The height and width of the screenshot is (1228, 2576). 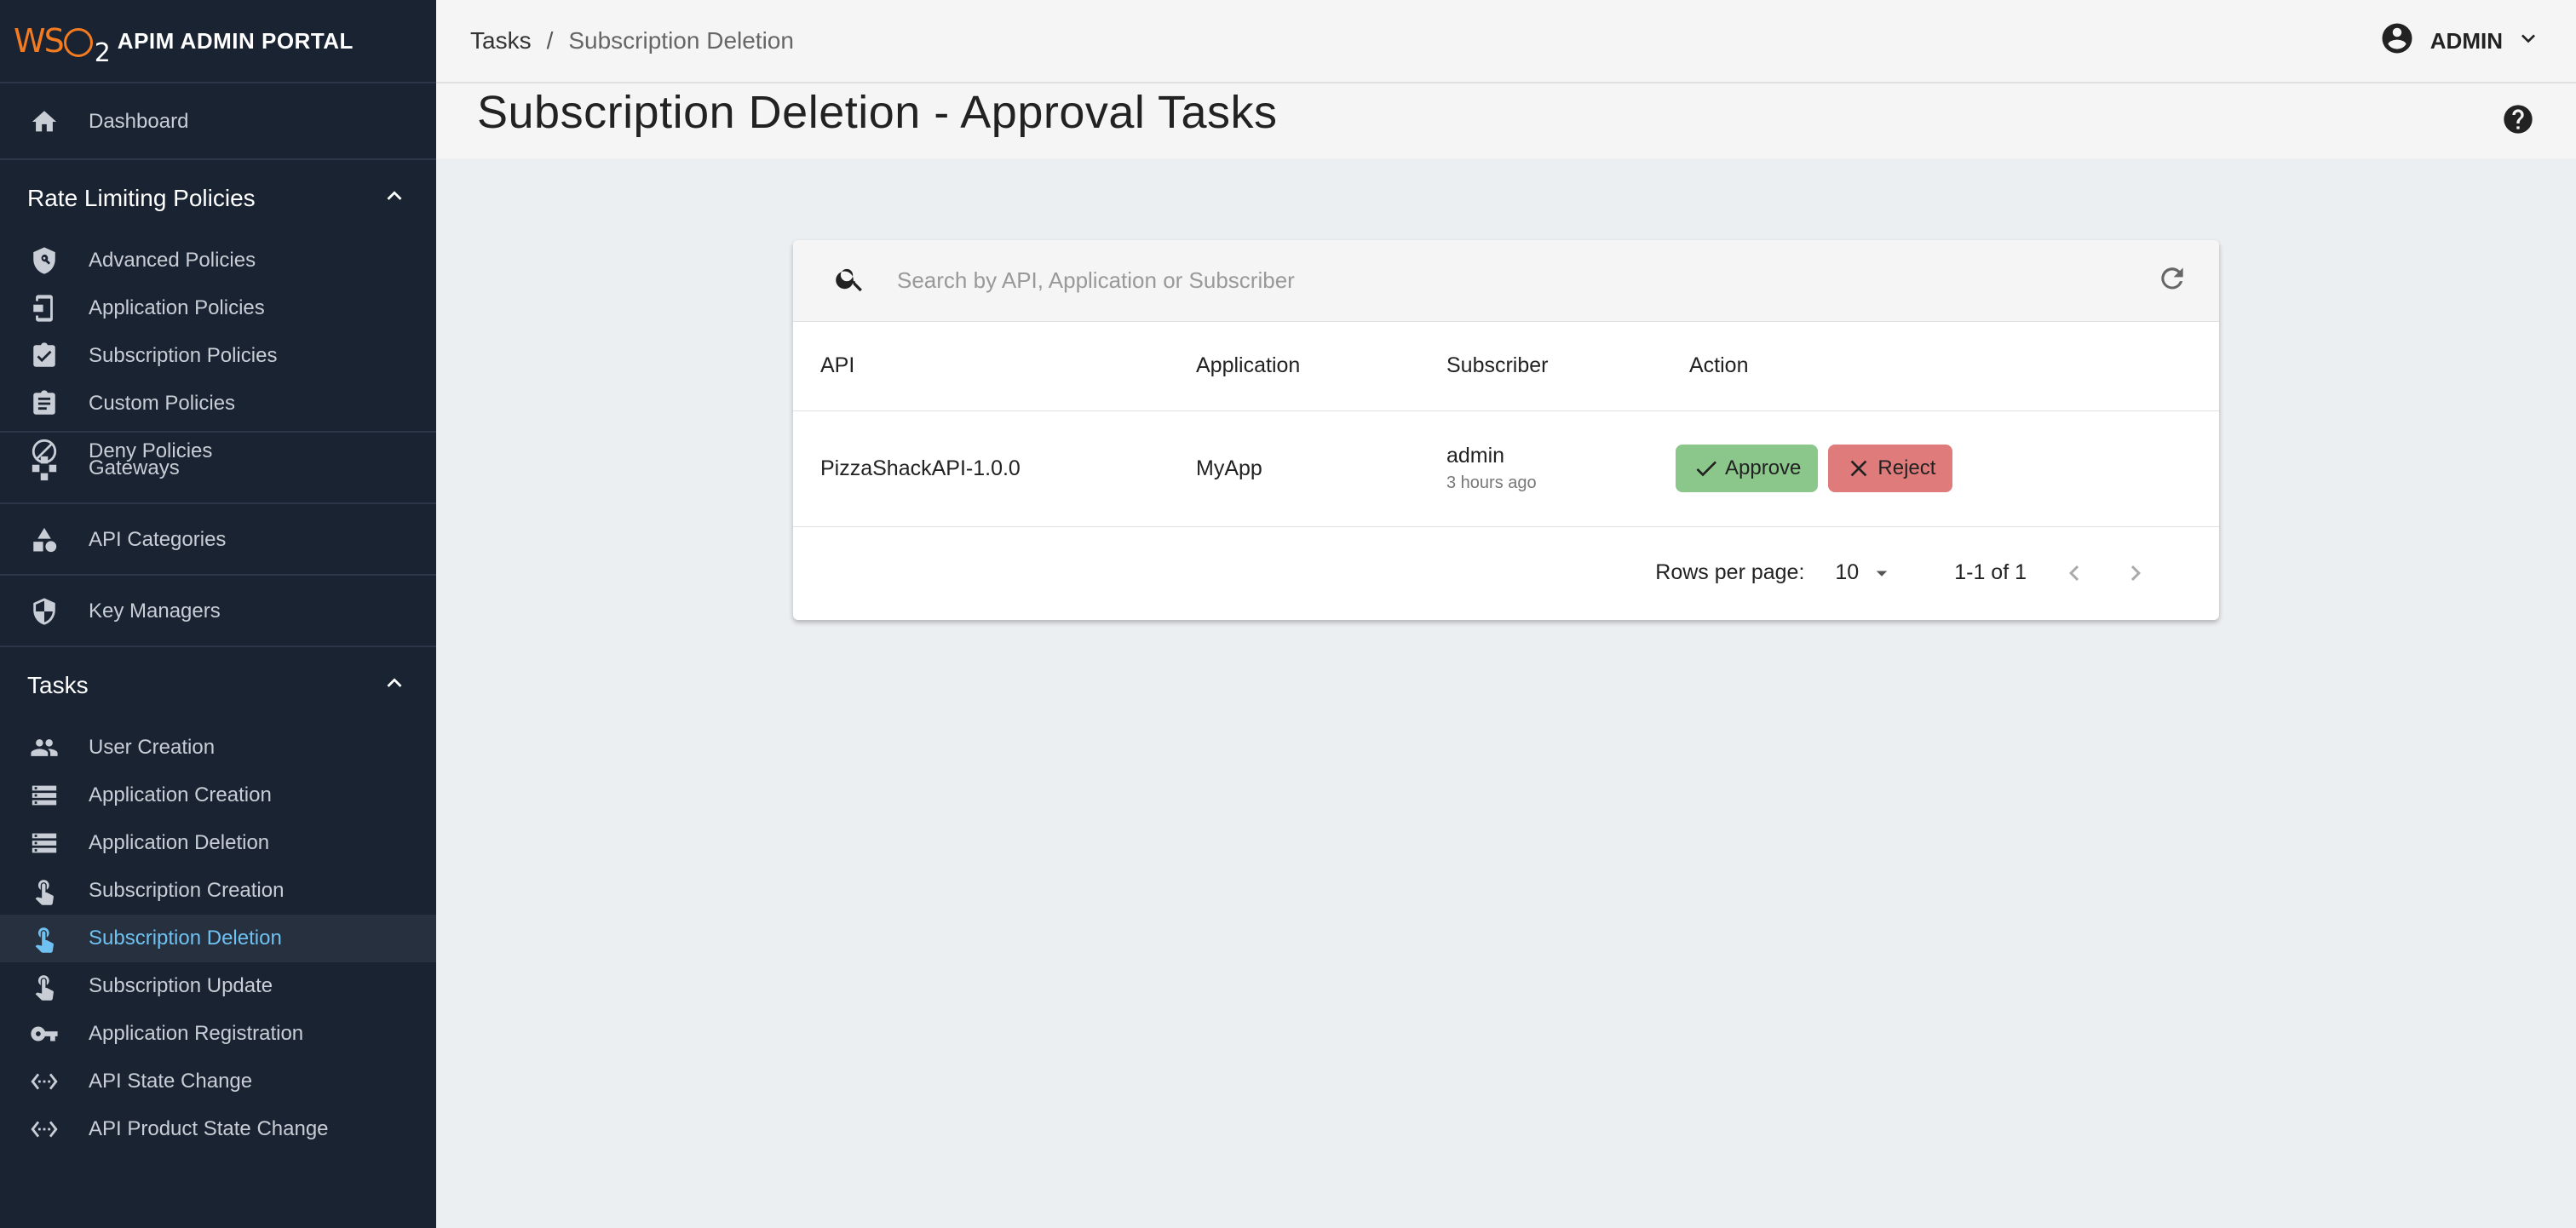 I want to click on close-icon, so click(x=1859, y=468).